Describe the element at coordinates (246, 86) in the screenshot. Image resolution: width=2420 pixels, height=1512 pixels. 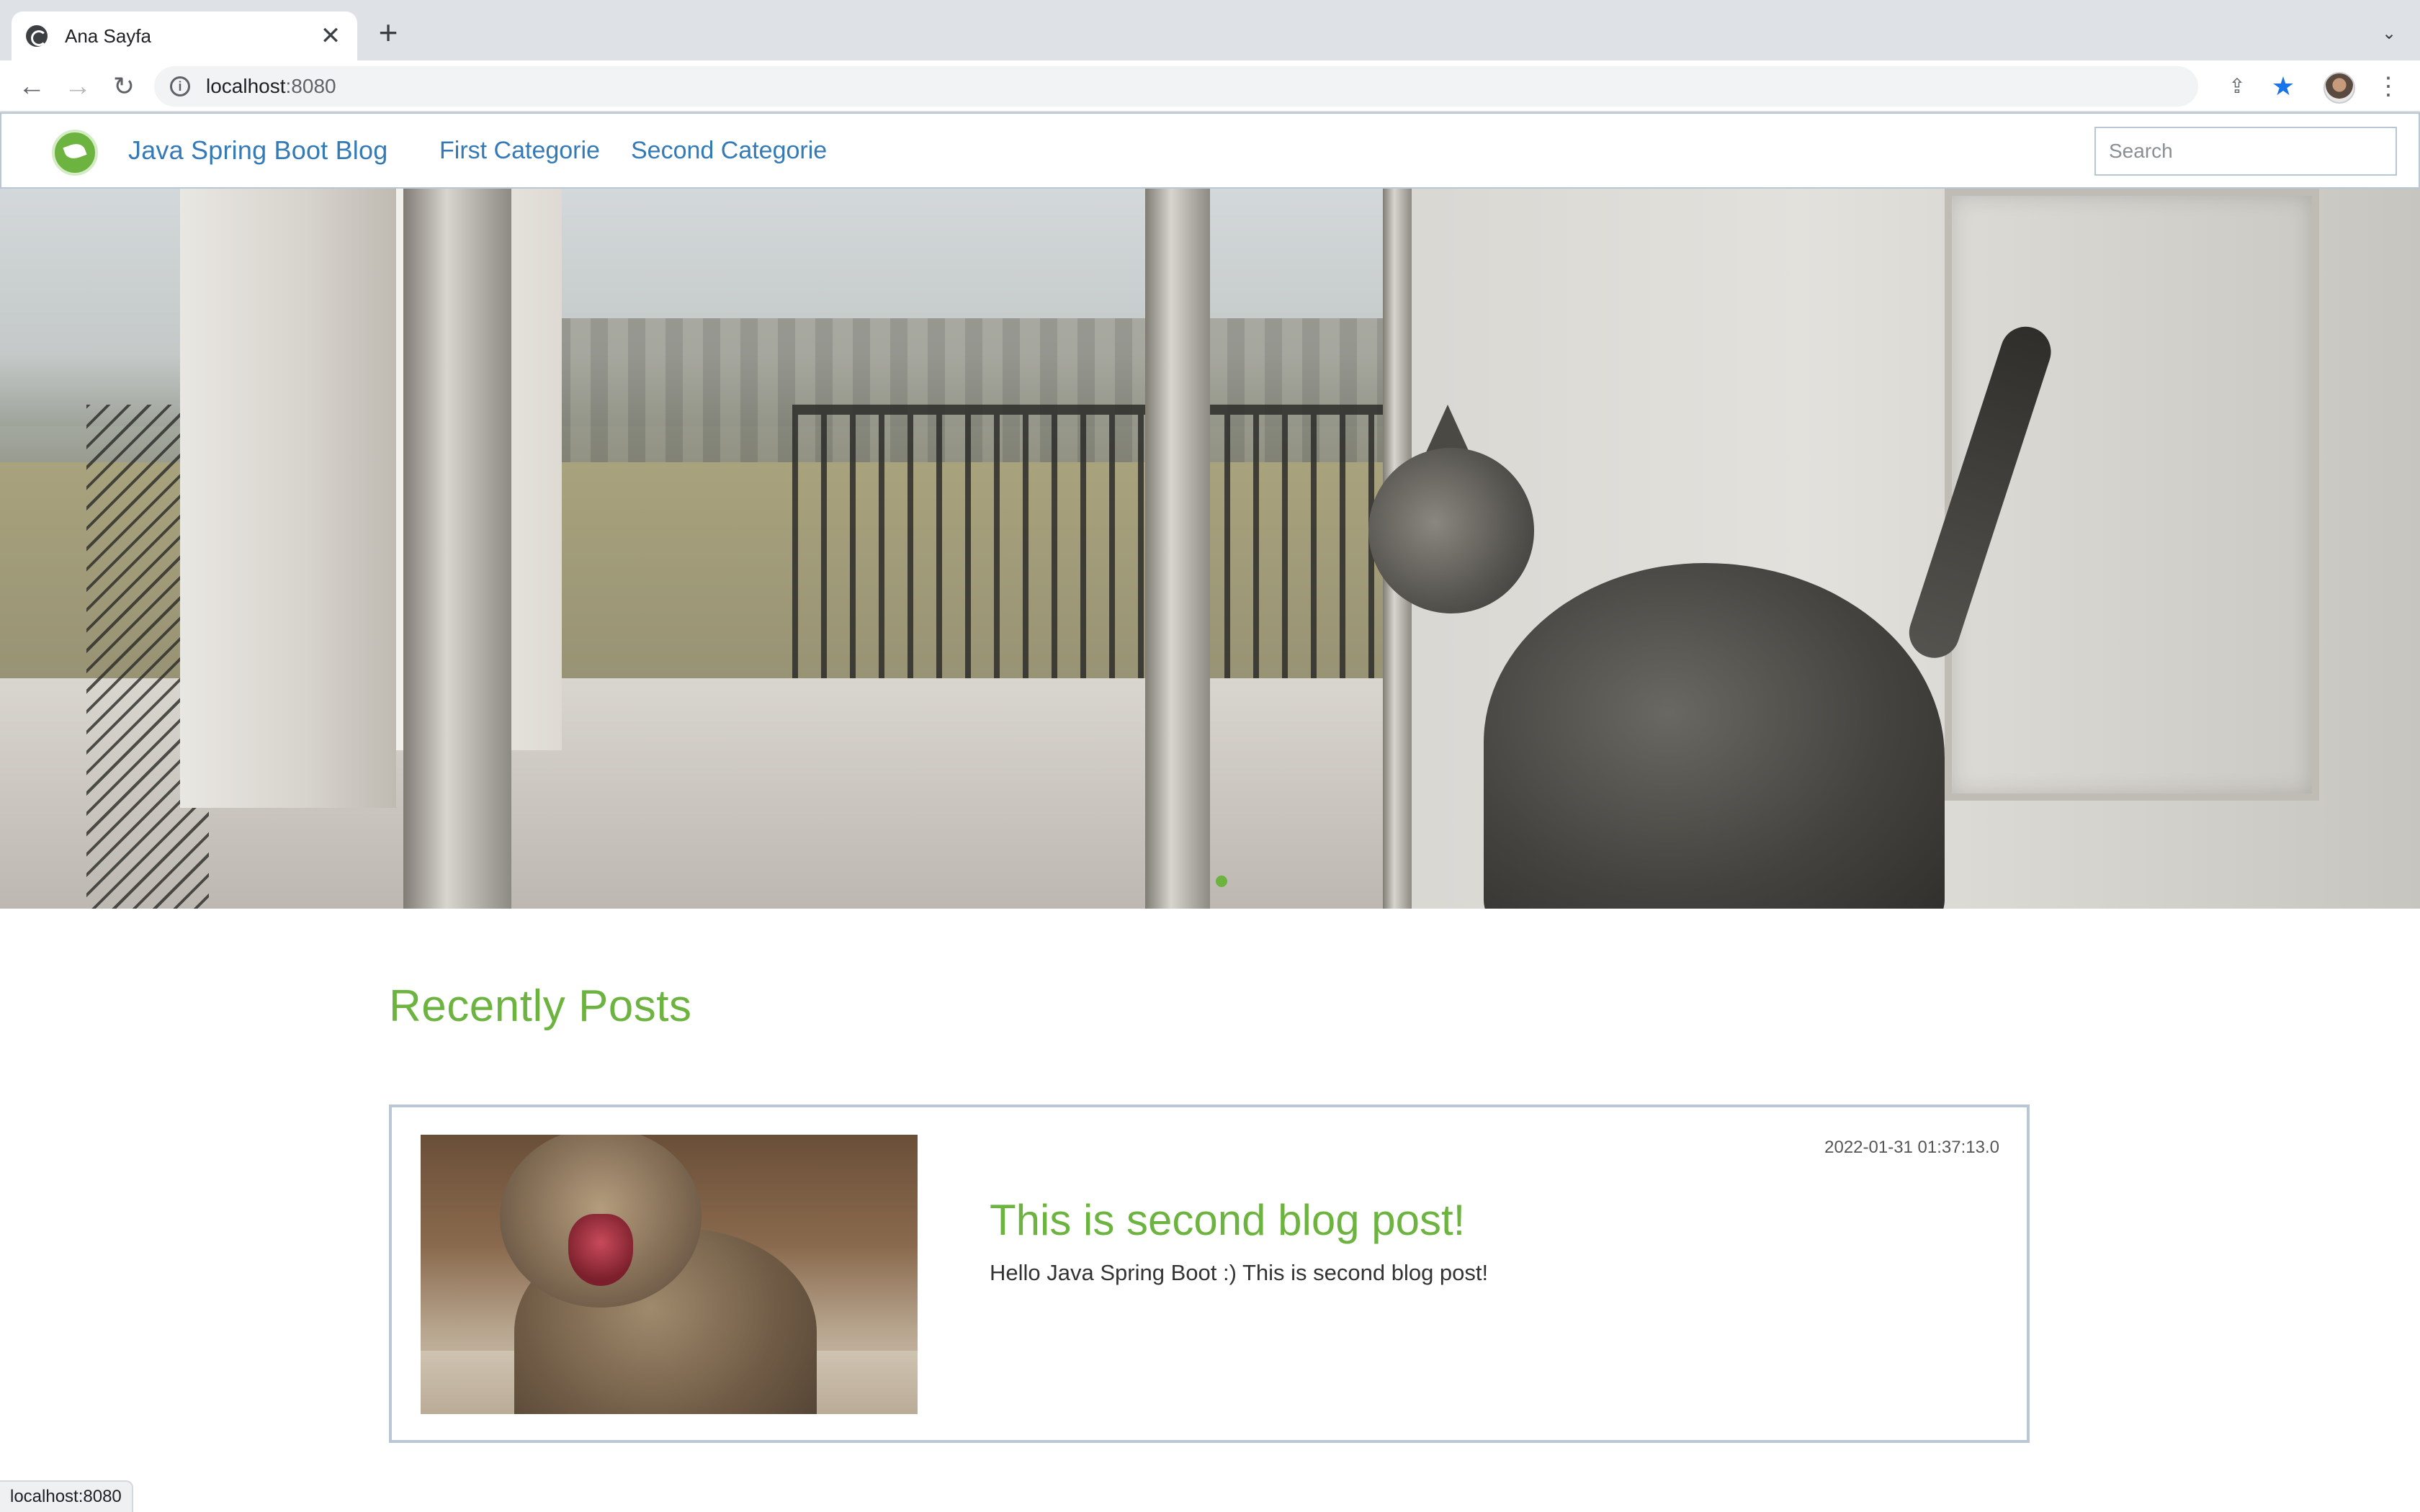
I see `url-host: localhost` at that location.